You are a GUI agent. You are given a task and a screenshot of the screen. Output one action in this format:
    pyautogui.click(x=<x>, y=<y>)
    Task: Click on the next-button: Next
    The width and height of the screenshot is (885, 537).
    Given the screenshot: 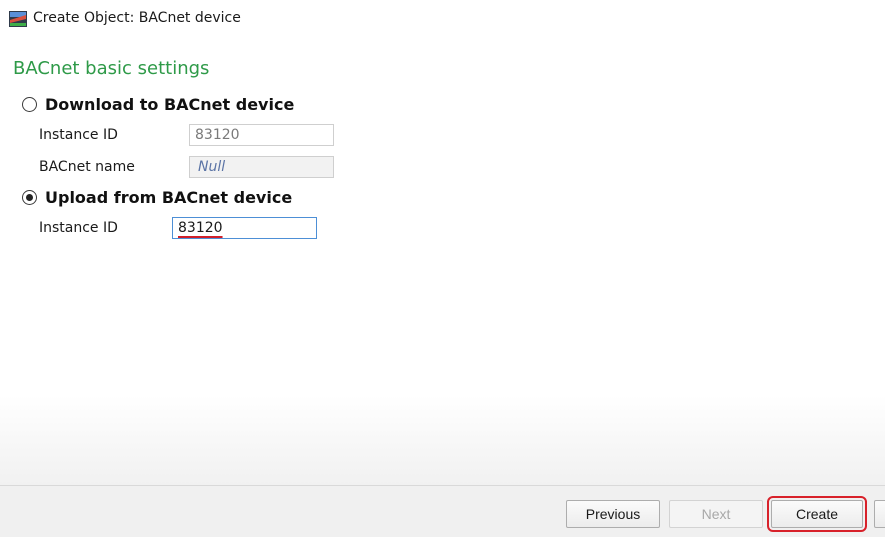 What is the action you would take?
    pyautogui.click(x=716, y=514)
    